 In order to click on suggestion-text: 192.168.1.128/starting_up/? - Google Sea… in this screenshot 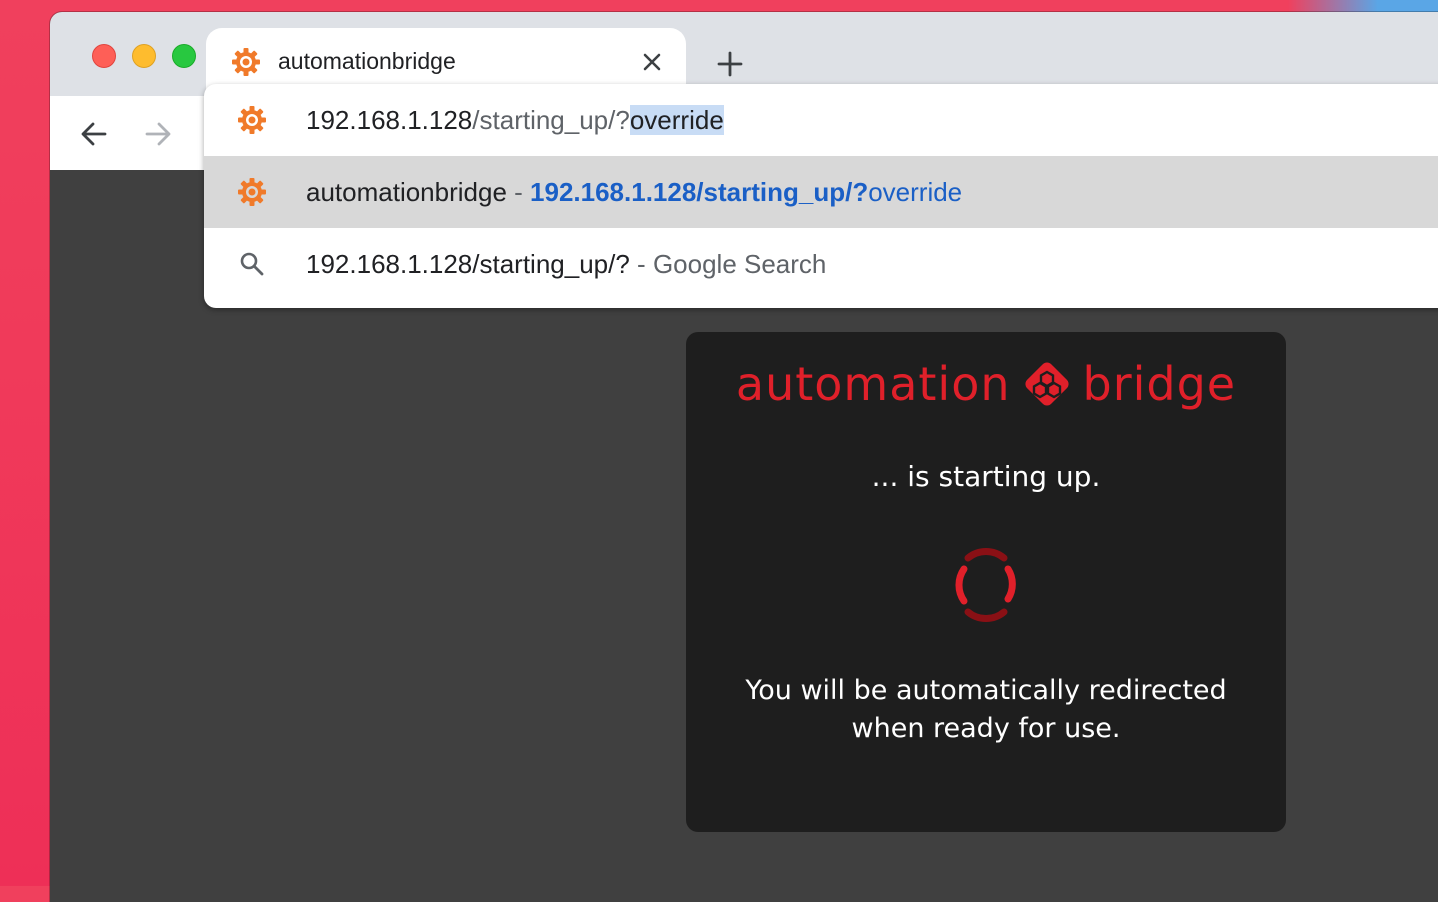, I will do `click(566, 264)`.